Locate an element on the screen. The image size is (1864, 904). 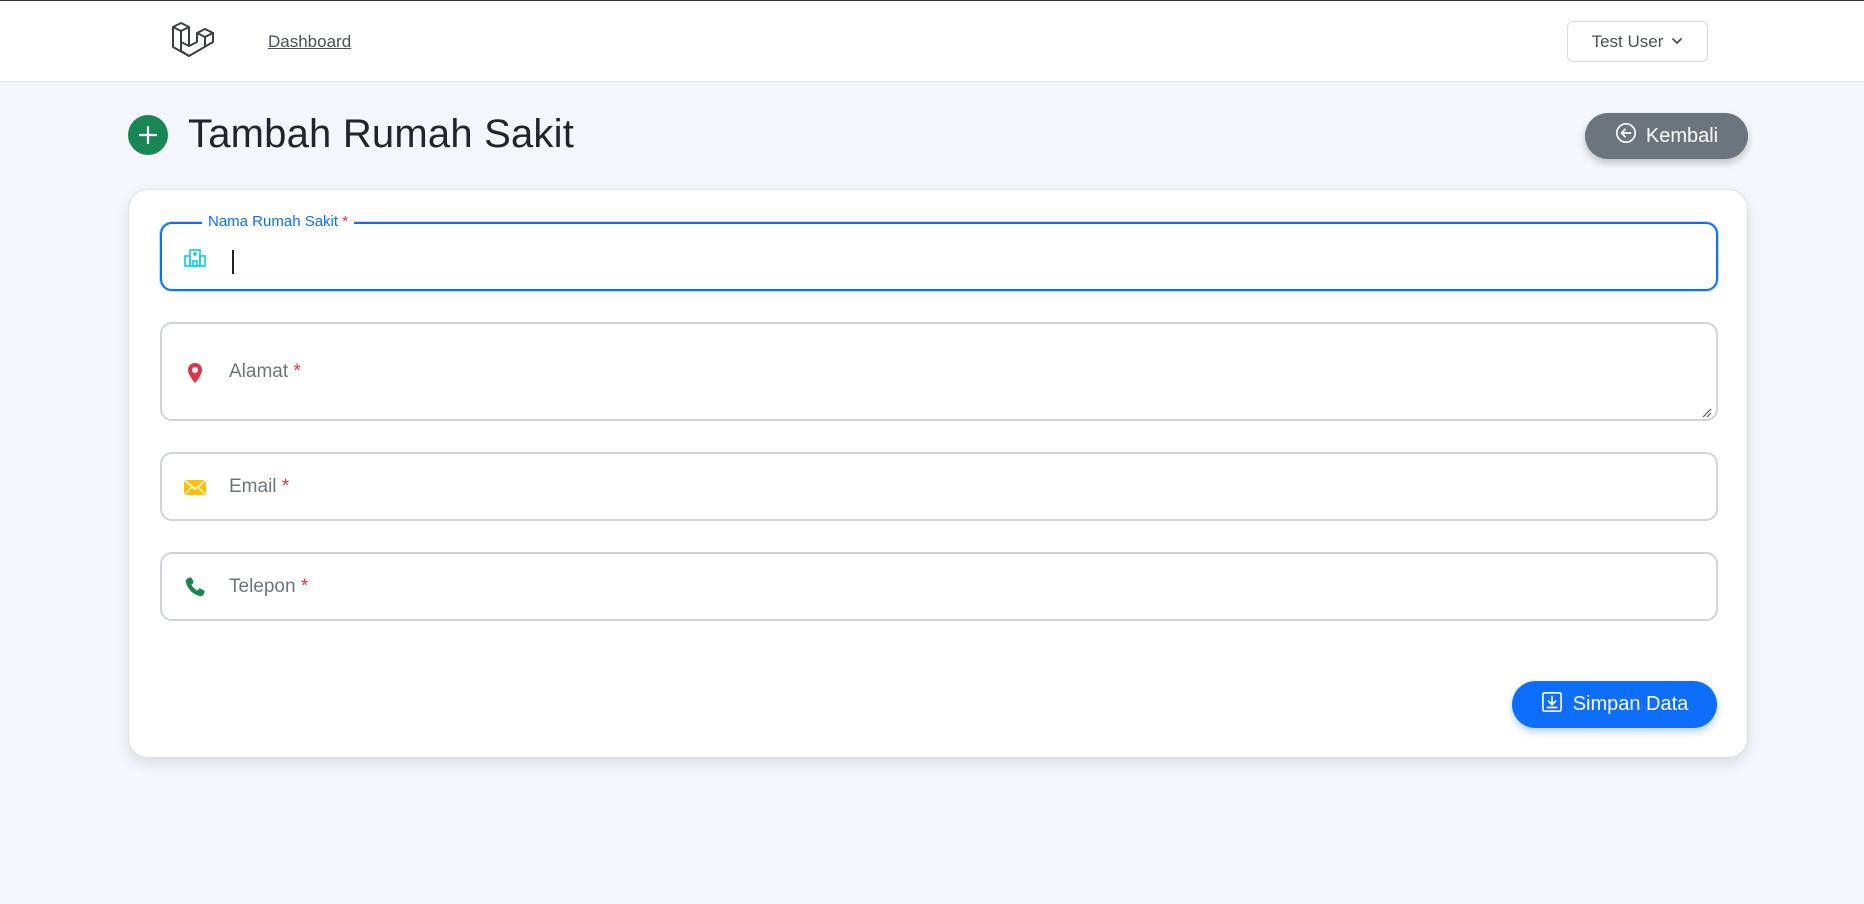
save-button: Simpan Data is located at coordinates (1614, 704).